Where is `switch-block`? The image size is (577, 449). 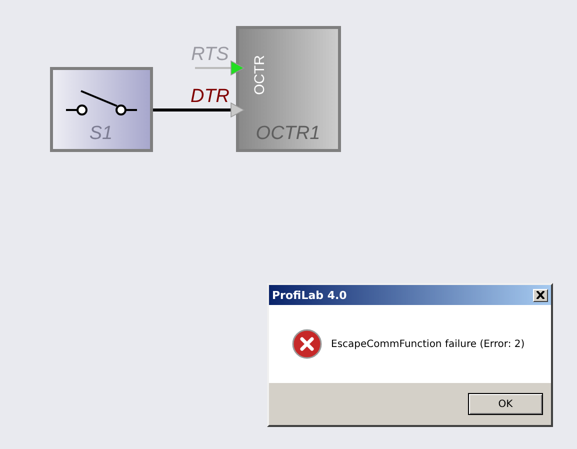 switch-block is located at coordinates (101, 109).